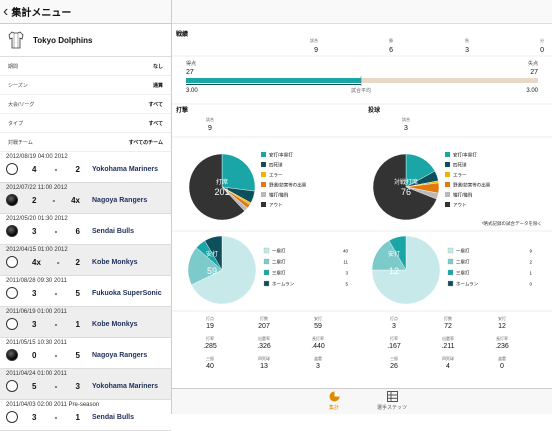 Image resolution: width=552 pixels, height=431 pixels. I want to click on legend-label: 四死球, so click(460, 165).